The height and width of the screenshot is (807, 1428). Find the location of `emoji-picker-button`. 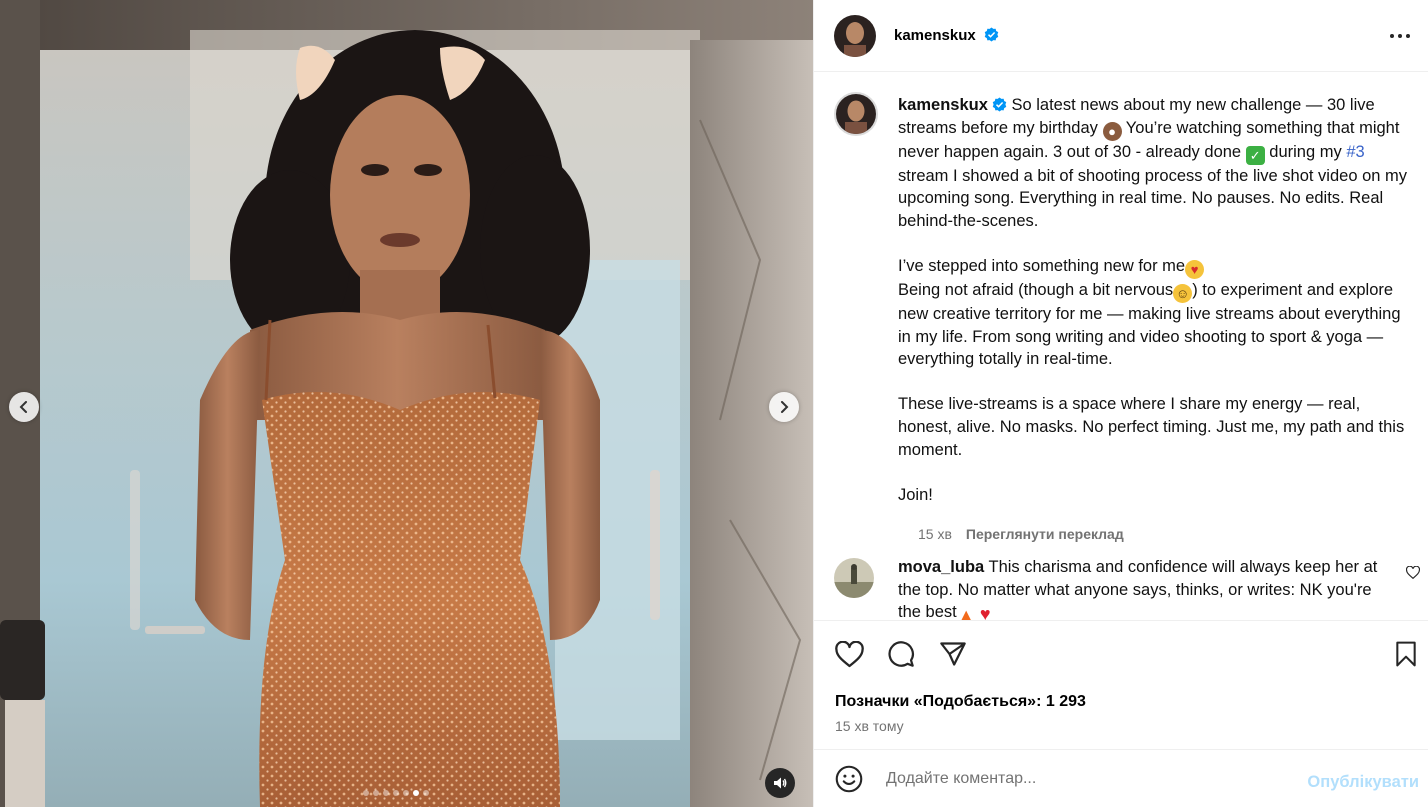

emoji-picker-button is located at coordinates (849, 779).